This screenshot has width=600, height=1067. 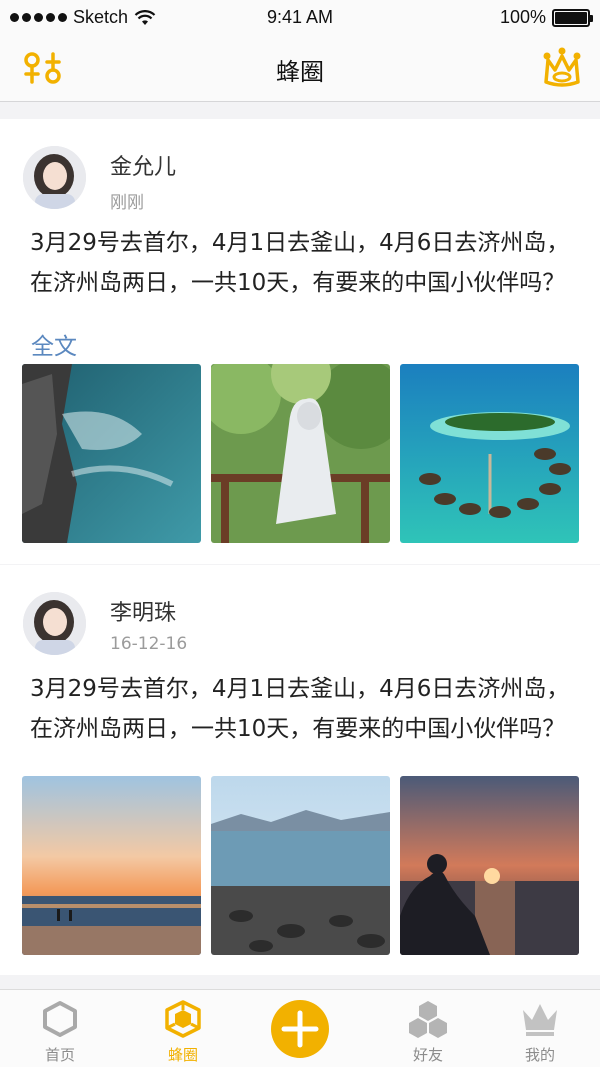 I want to click on status-bar: Sketch 9:41 AM 100%, so click(x=300, y=18).